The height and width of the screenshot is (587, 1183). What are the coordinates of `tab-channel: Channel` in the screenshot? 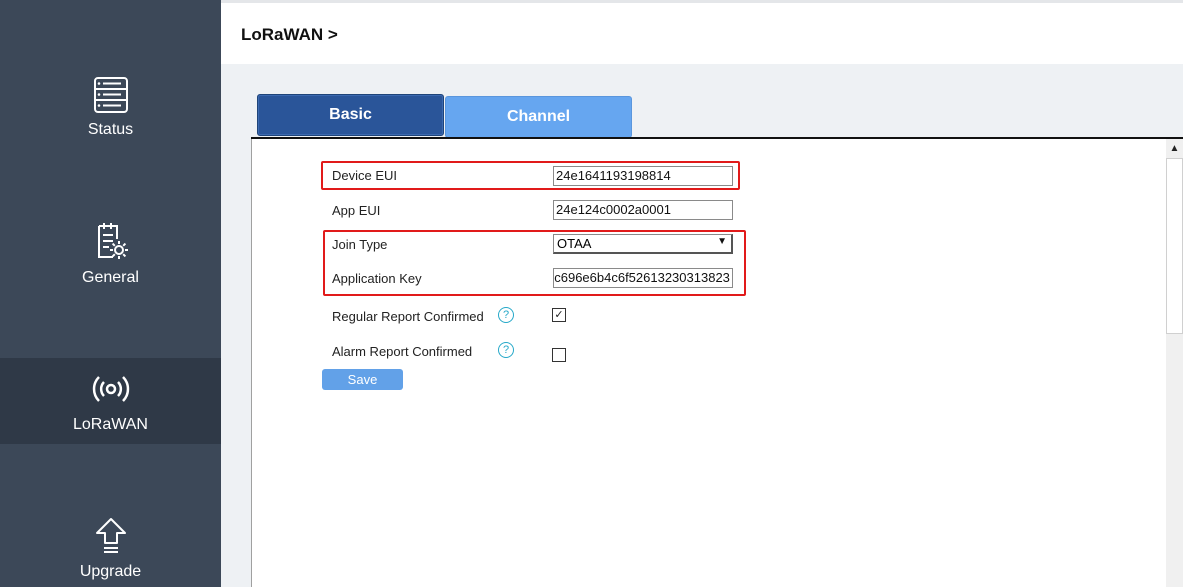 It's located at (538, 117).